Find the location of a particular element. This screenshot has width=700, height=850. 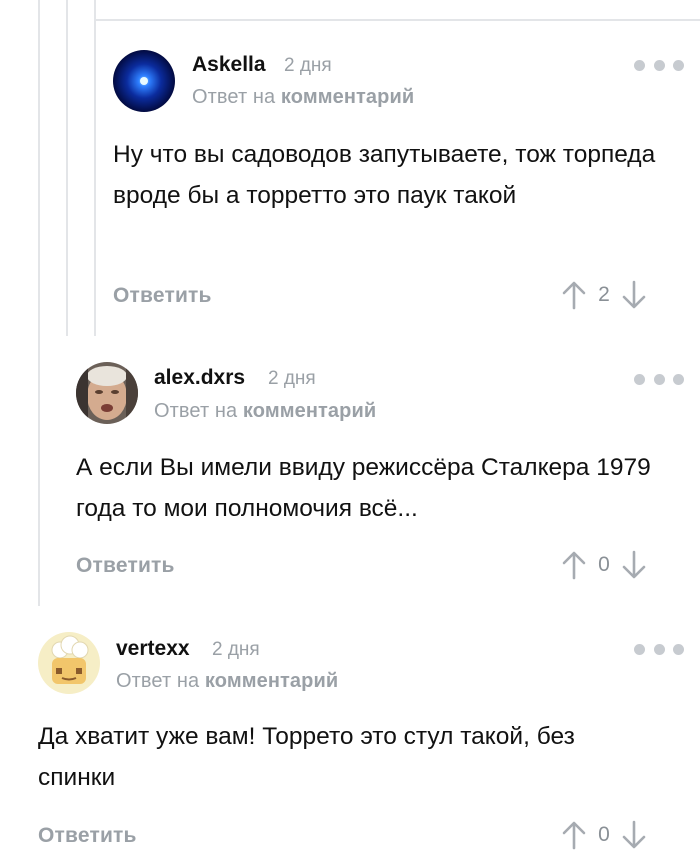

thread-divider is located at coordinates (397, 20).